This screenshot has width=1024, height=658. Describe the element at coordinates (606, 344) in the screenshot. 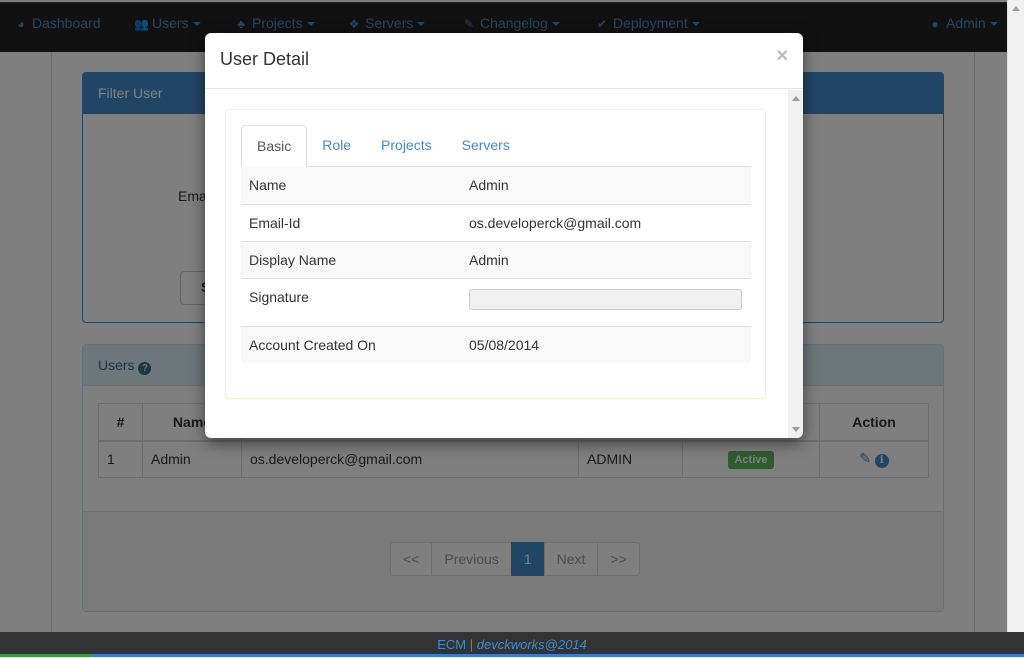

I see `detail-value: 05/08/2014` at that location.